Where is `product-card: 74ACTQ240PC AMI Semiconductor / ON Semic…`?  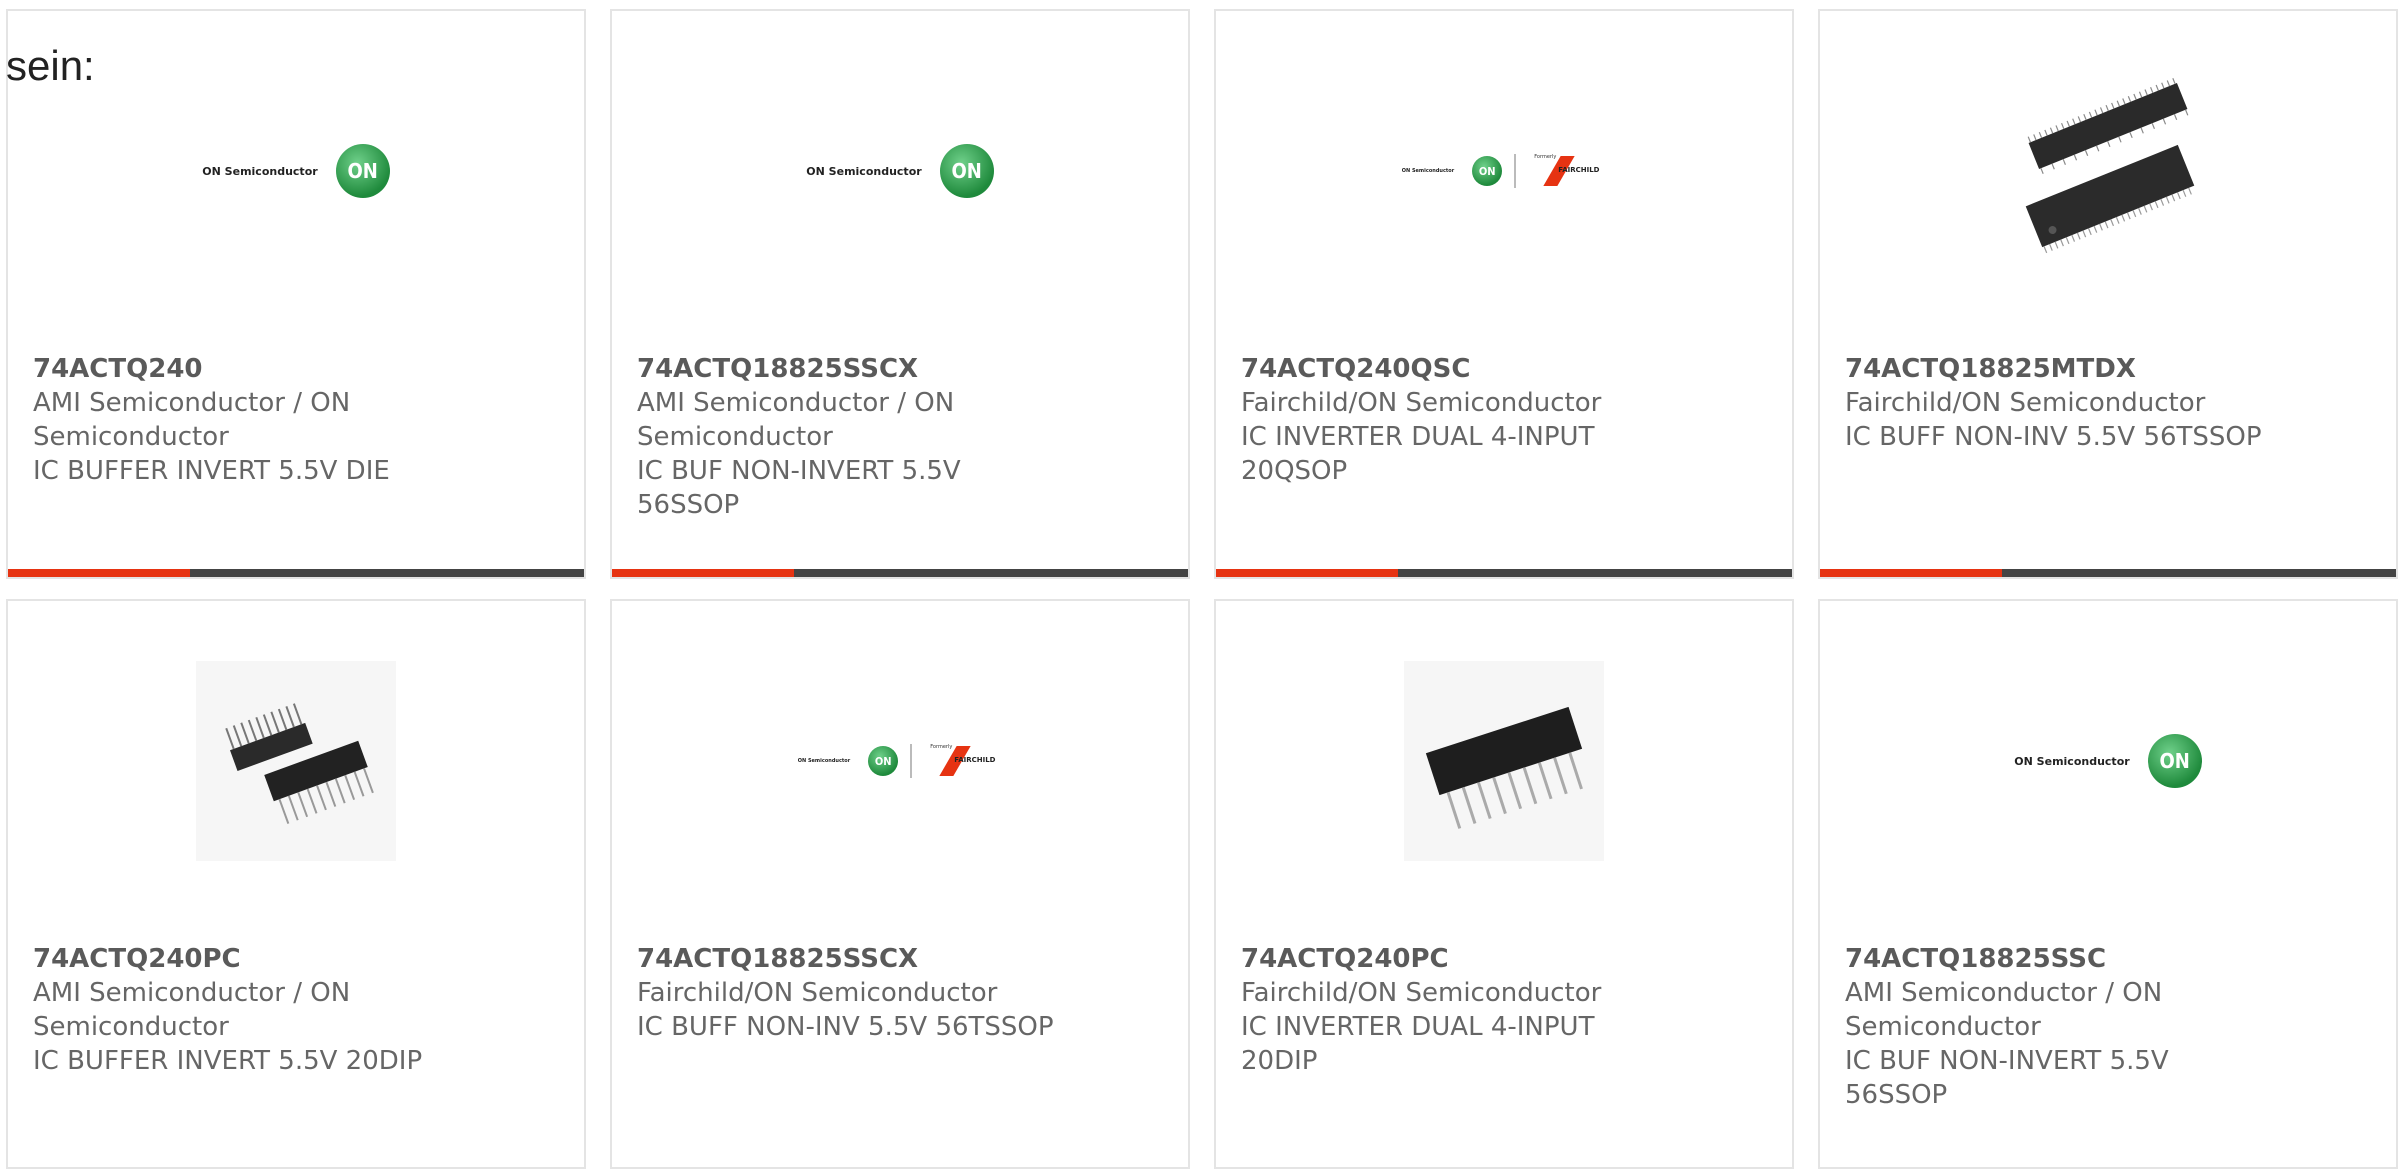
product-card: 74ACTQ240PC AMI Semiconductor / ON Semic… is located at coordinates (296, 884).